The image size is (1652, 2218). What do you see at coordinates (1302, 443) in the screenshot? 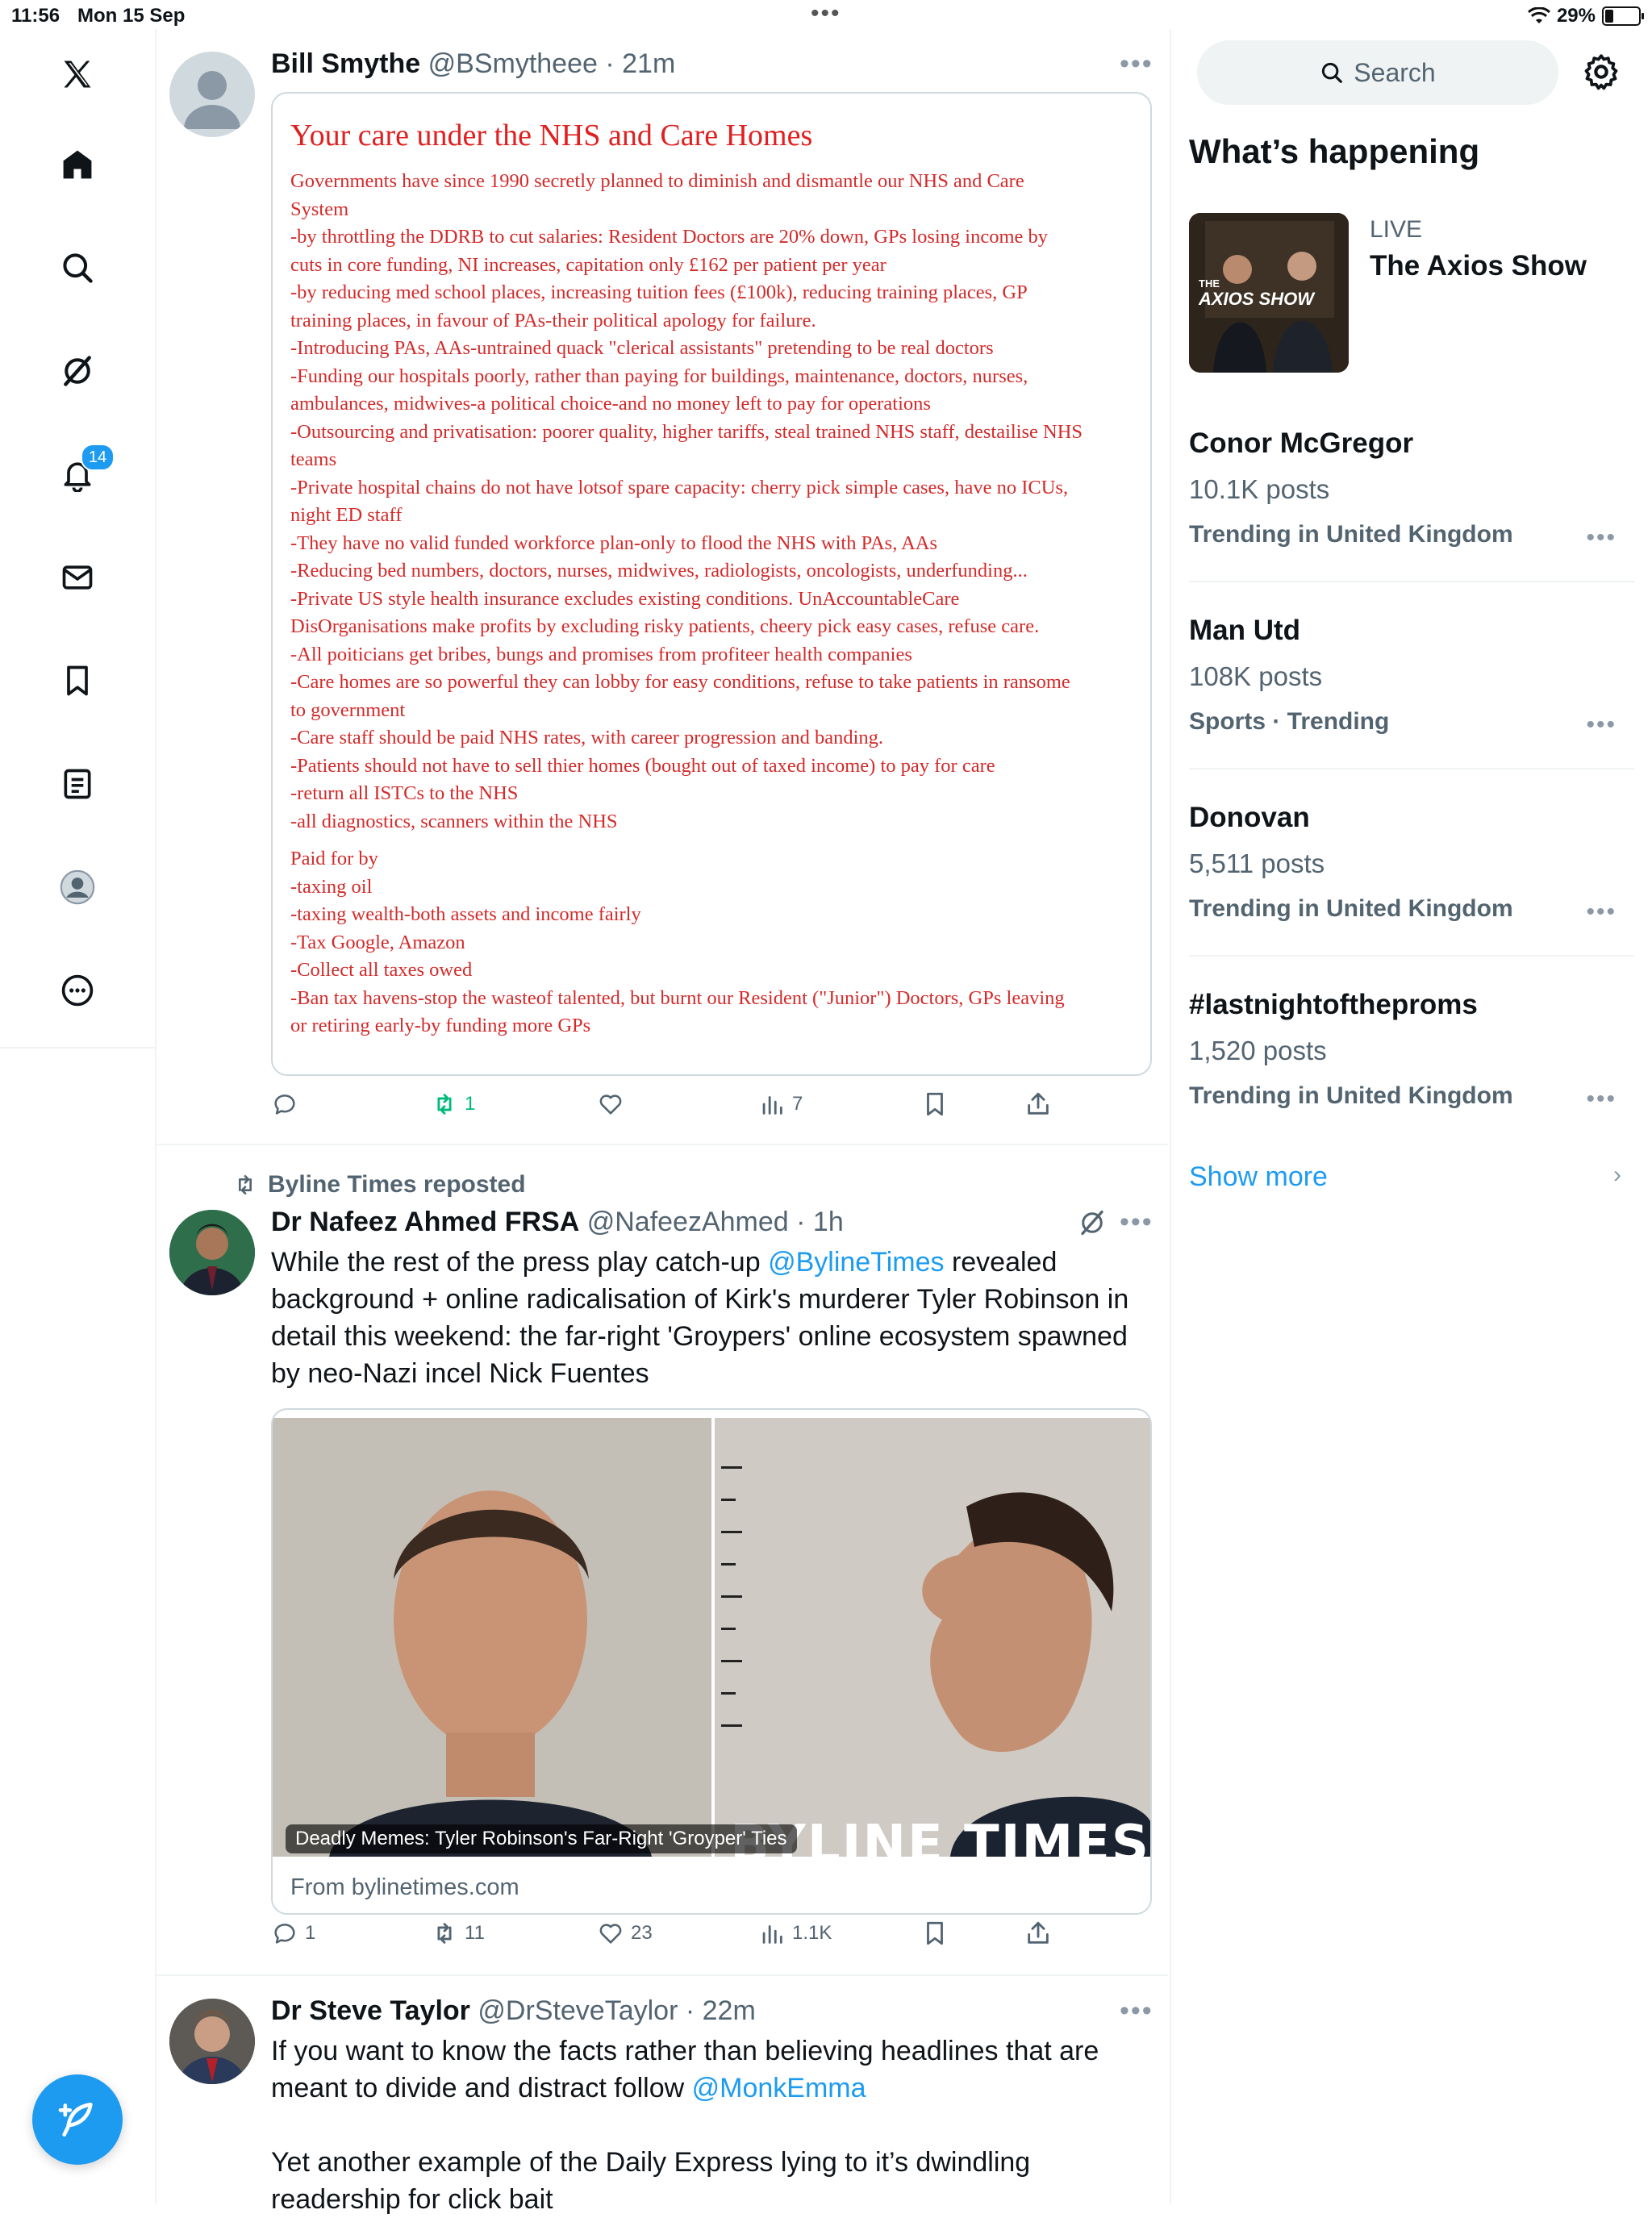
I see `trend-name: Conor McGregor` at bounding box center [1302, 443].